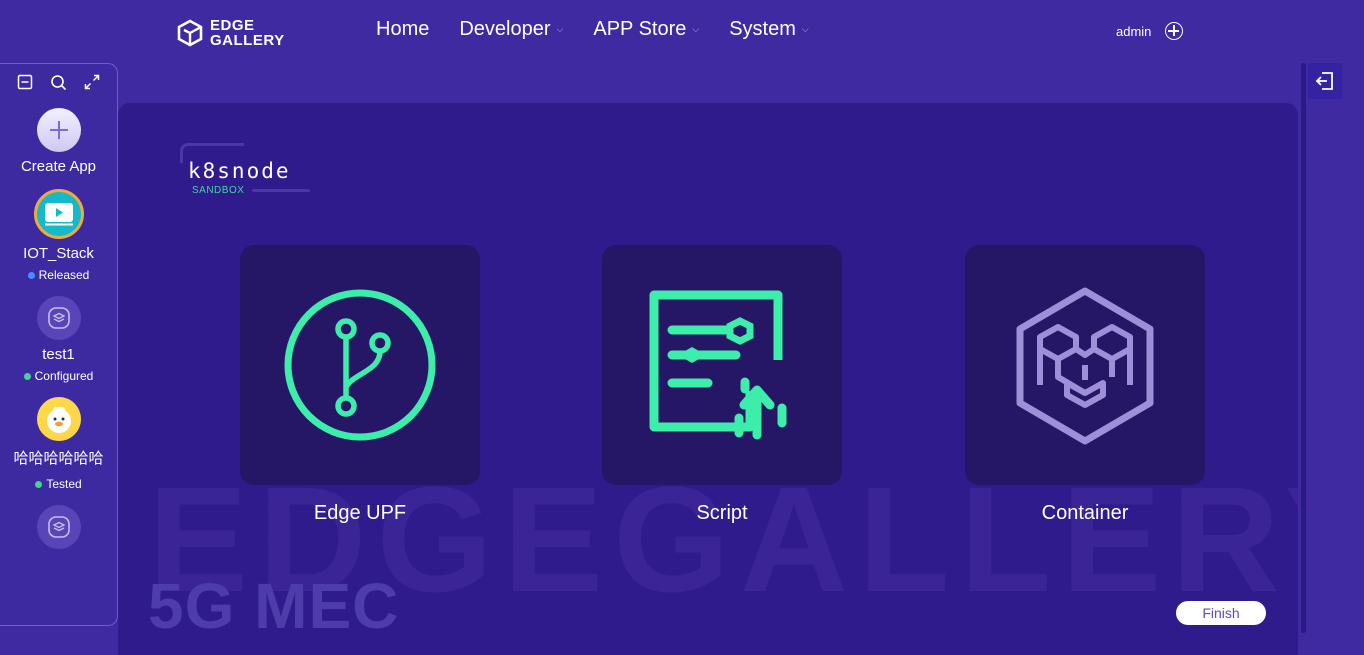  Describe the element at coordinates (281, 190) in the screenshot. I see `decorative-line` at that location.